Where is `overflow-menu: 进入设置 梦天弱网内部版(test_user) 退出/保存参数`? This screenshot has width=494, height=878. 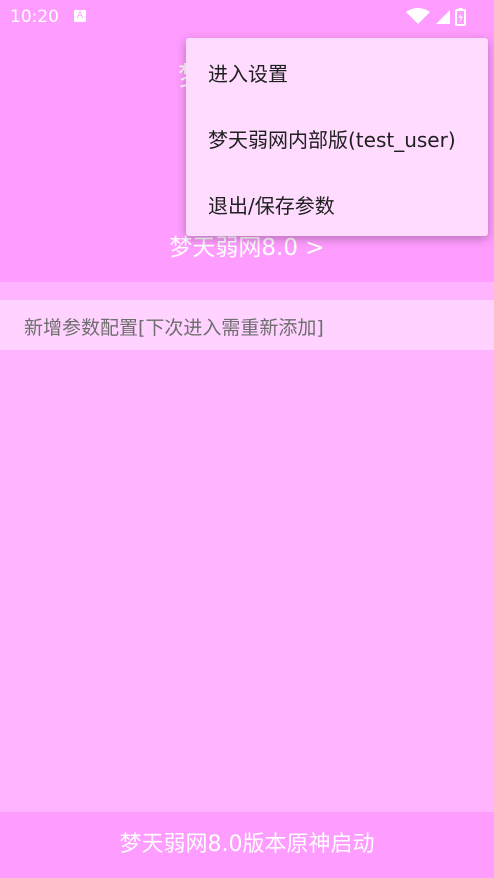 overflow-menu: 进入设置 梦天弱网内部版(test_user) 退出/保存参数 is located at coordinates (337, 137).